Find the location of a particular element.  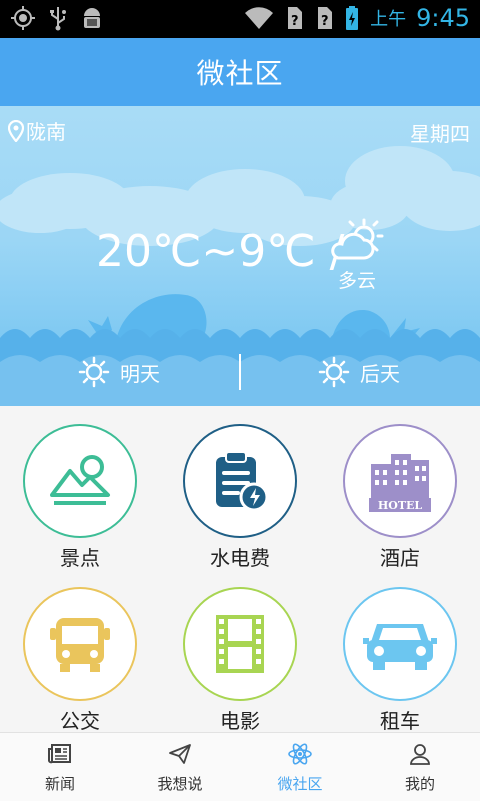

forecast-day-after: 后天 is located at coordinates (359, 372).